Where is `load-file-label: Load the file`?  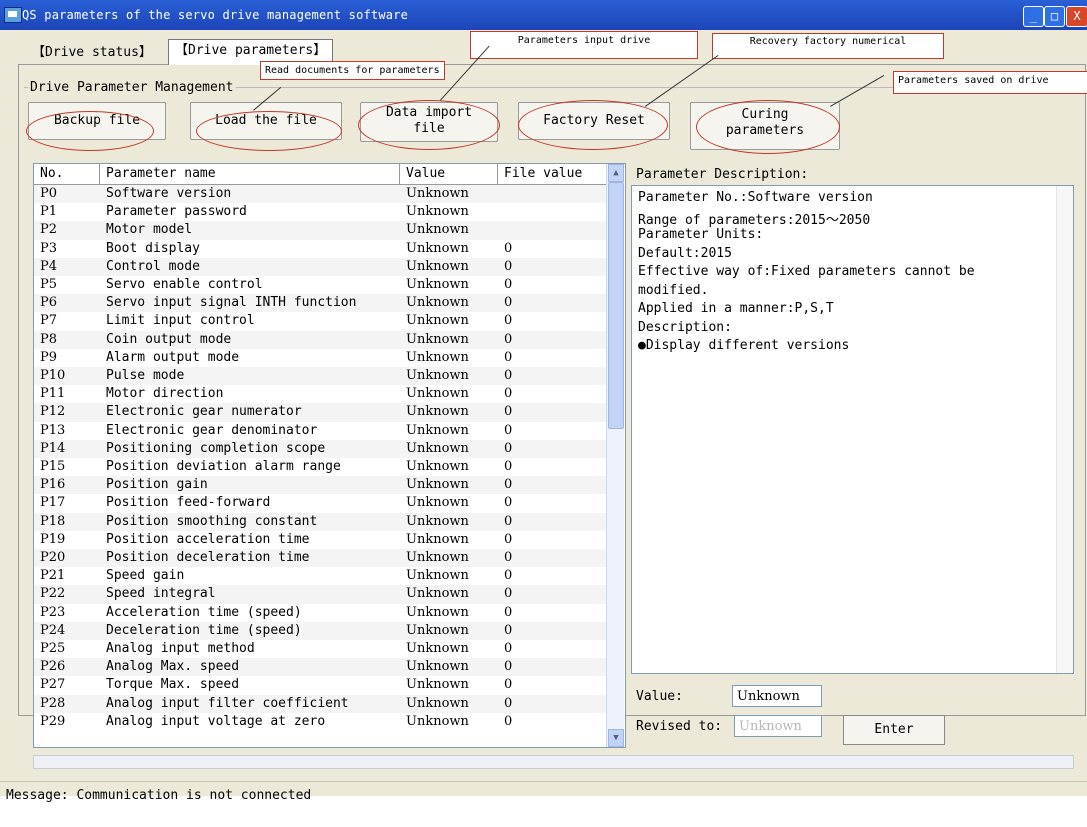
load-file-label: Load the file is located at coordinates (266, 120).